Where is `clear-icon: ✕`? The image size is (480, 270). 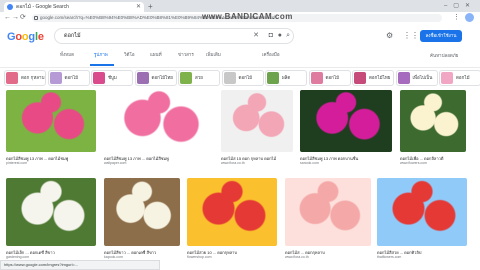
clear-icon: ✕ is located at coordinates (256, 36).